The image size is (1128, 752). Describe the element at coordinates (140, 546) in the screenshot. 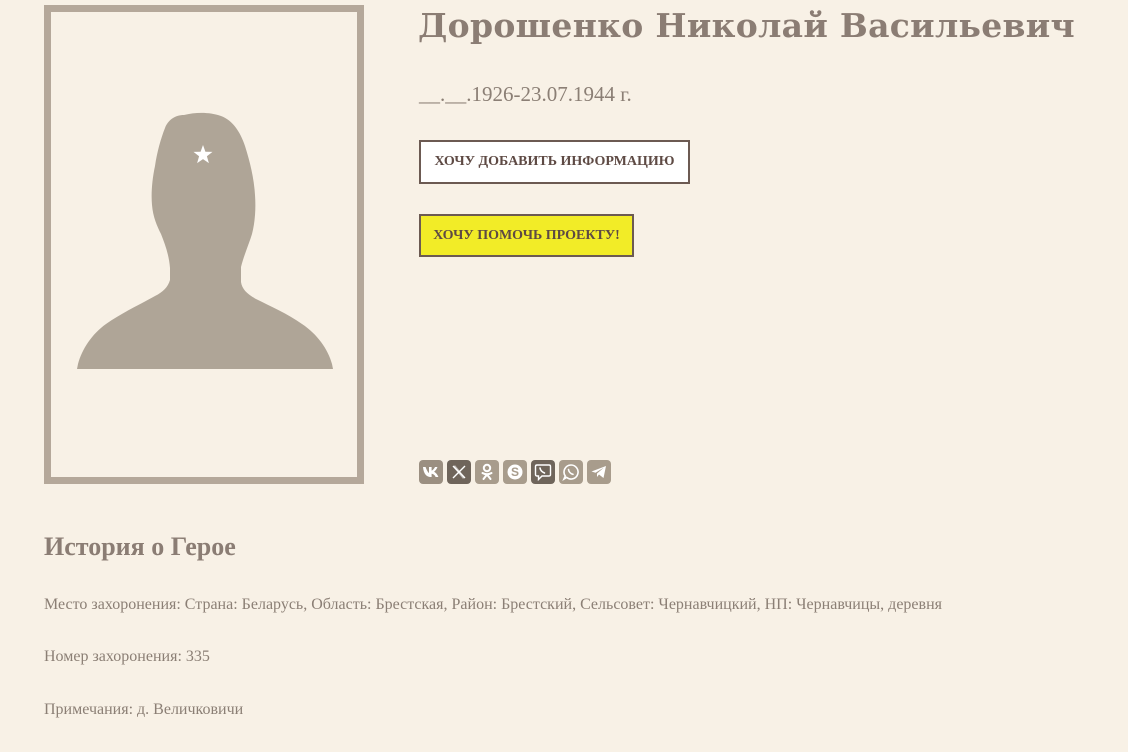

I see `history-title: История о Герое` at that location.